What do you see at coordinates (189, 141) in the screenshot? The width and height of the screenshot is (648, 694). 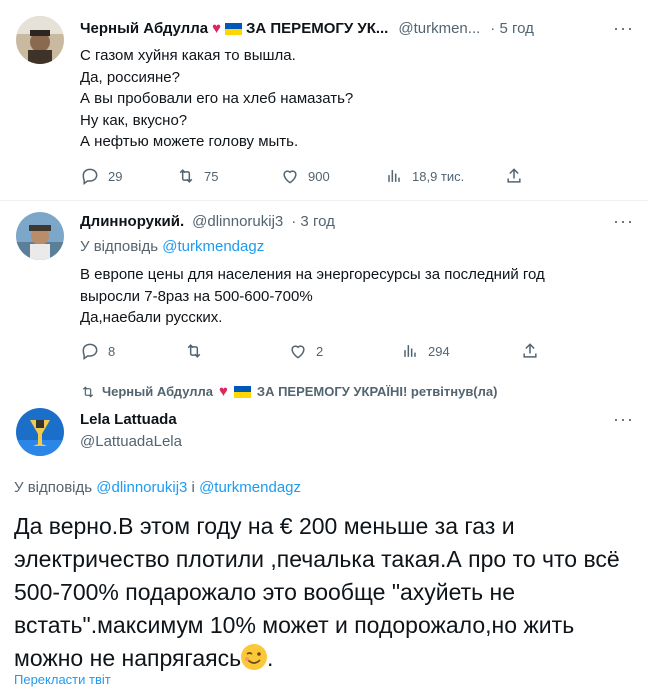 I see `text-line: А нефтью можете голову мыть.` at bounding box center [189, 141].